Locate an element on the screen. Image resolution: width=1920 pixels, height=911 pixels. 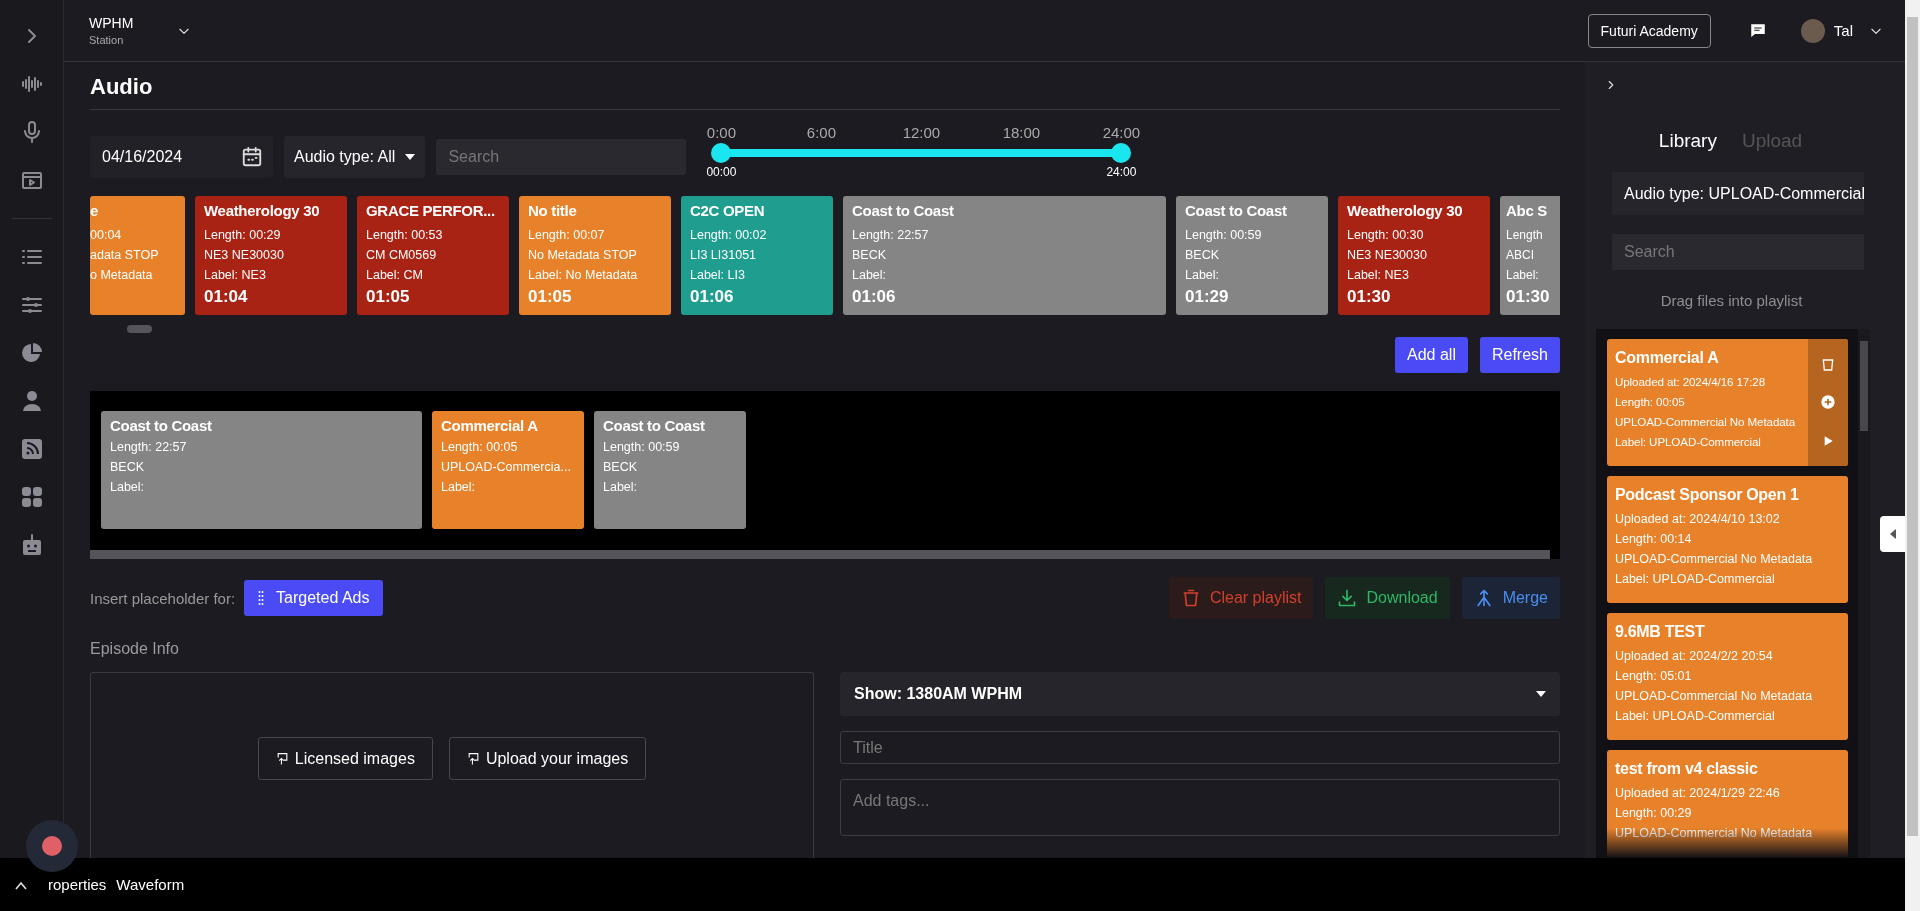
audio-card: Coast to Coast Length: 22:57 BECK Label: is located at coordinates (261, 470).